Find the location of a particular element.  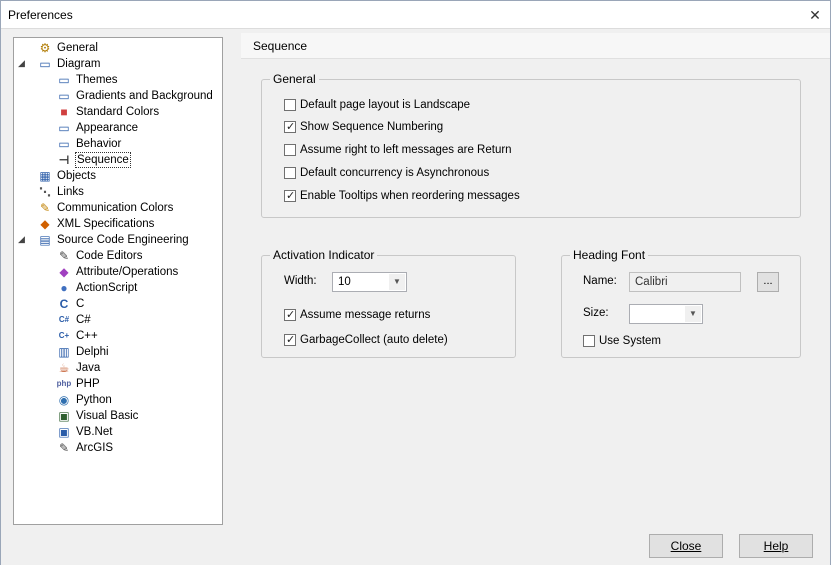

width-value: 10 is located at coordinates (344, 282).